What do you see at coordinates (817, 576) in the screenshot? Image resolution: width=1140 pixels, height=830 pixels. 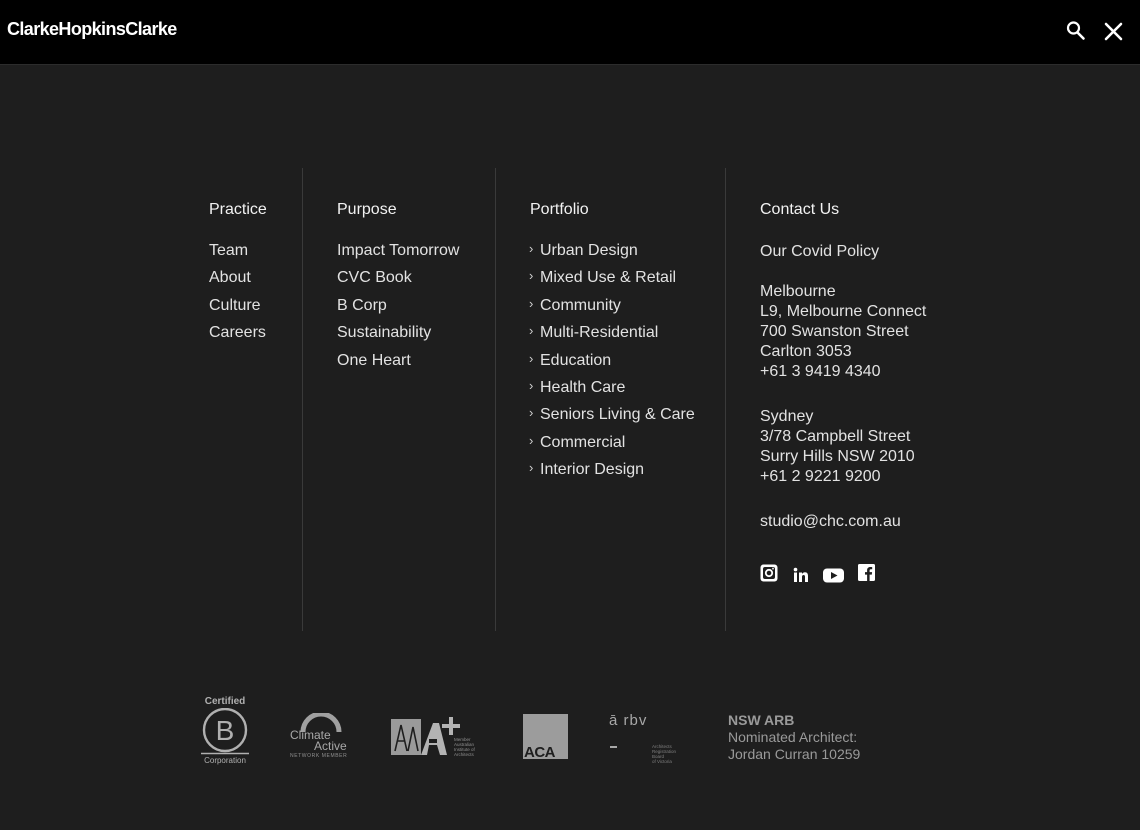 I see `social-links` at bounding box center [817, 576].